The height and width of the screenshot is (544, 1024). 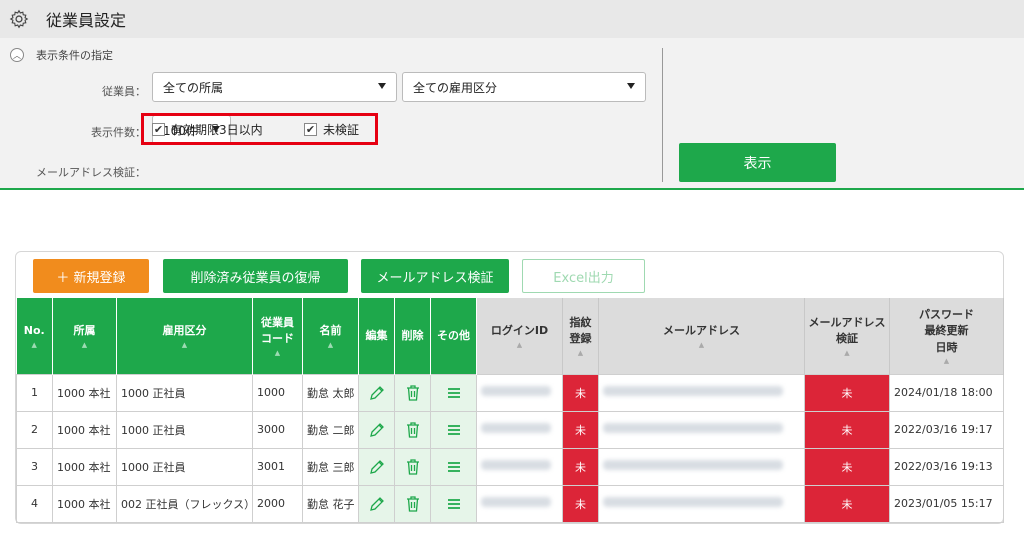 What do you see at coordinates (519, 336) in the screenshot?
I see `col-header-login: ログインID ▲` at bounding box center [519, 336].